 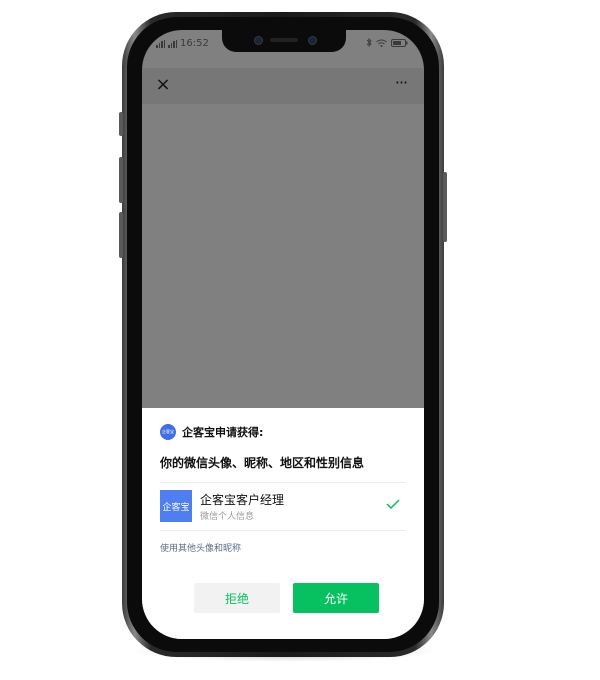 What do you see at coordinates (200, 547) in the screenshot?
I see `use-other-profile-link: 使用其他头像和昵称` at bounding box center [200, 547].